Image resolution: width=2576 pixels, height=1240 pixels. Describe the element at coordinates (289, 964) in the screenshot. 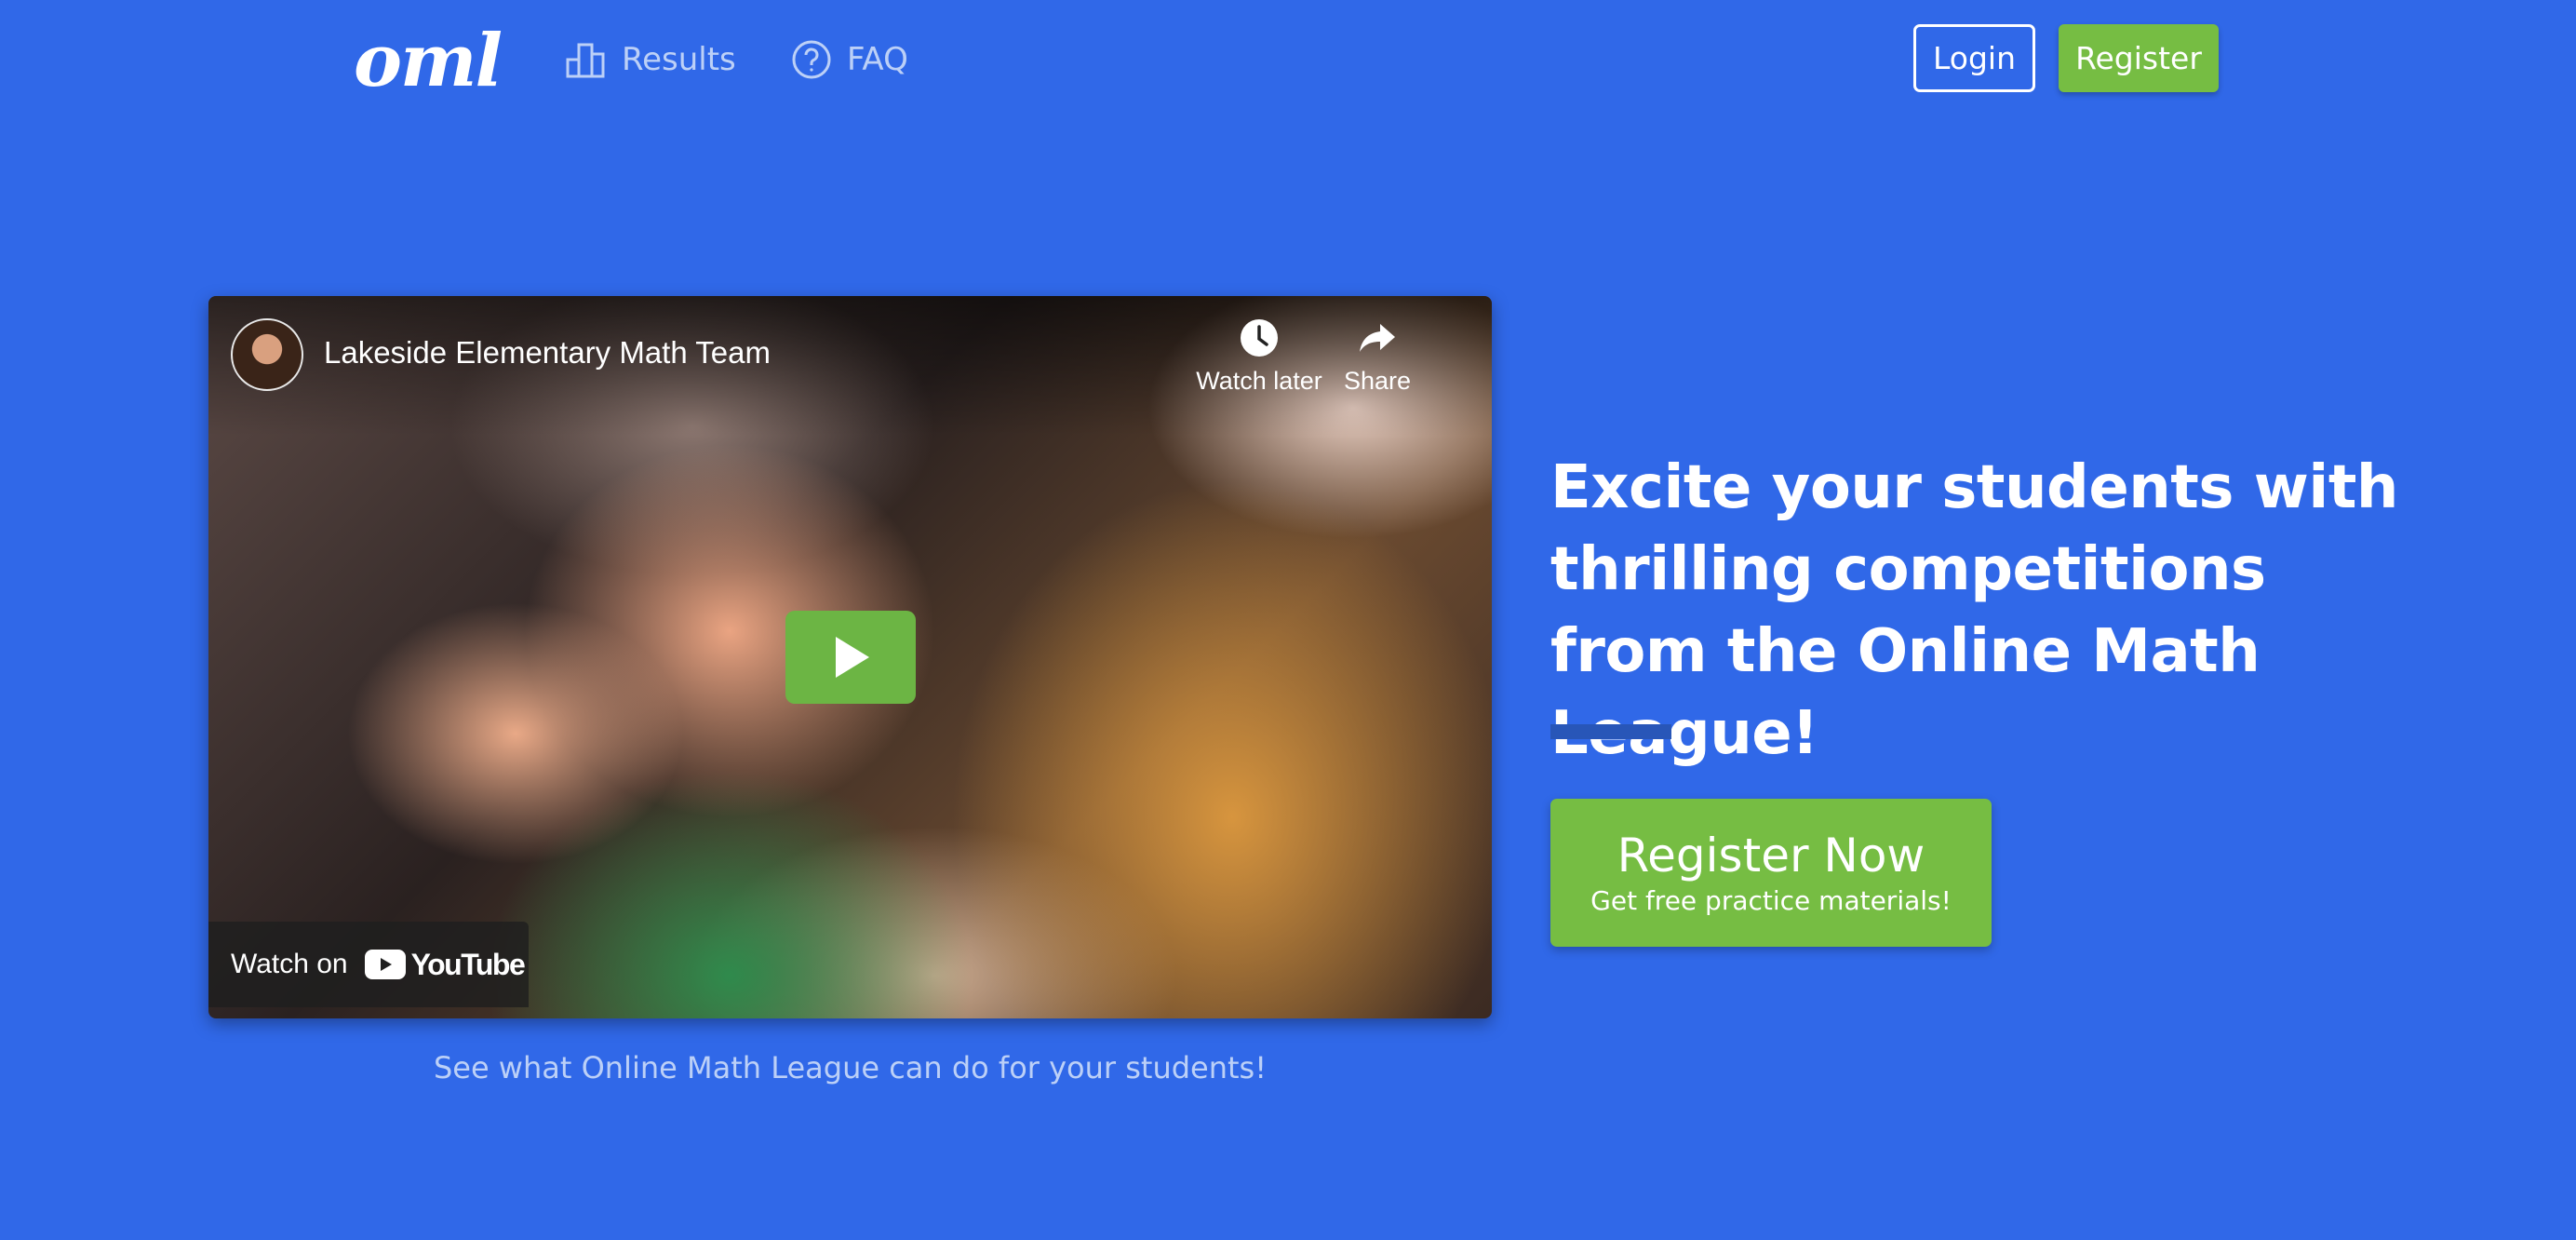

I see `watch-on-label: Watch on` at that location.